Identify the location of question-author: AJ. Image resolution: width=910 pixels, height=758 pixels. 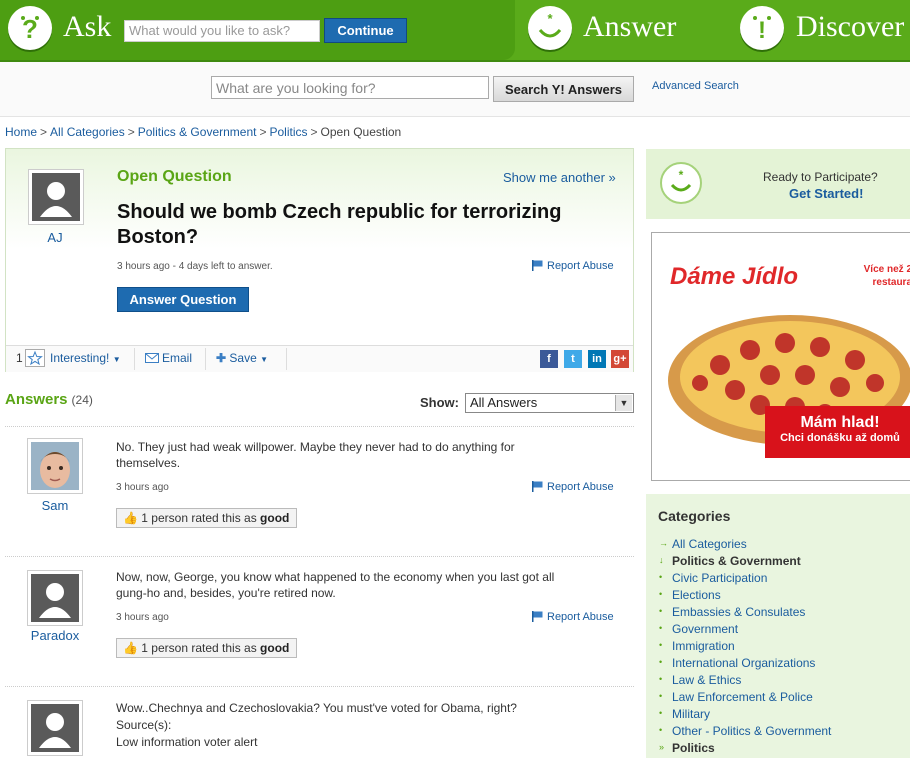
(55, 237).